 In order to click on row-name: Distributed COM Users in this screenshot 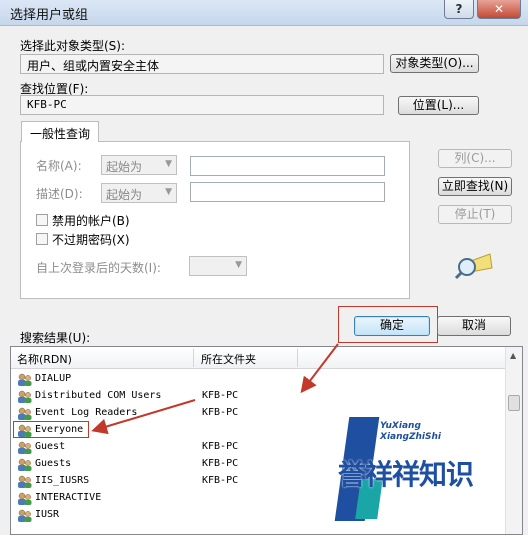, I will do `click(98, 395)`.